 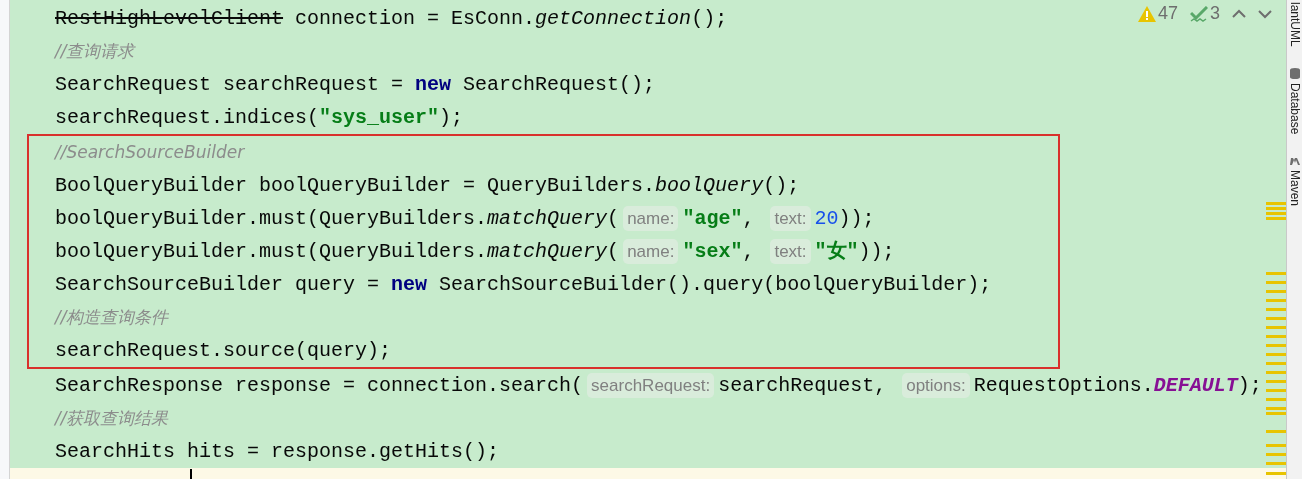 I want to click on code-token: DEFAULT, so click(x=1195, y=385).